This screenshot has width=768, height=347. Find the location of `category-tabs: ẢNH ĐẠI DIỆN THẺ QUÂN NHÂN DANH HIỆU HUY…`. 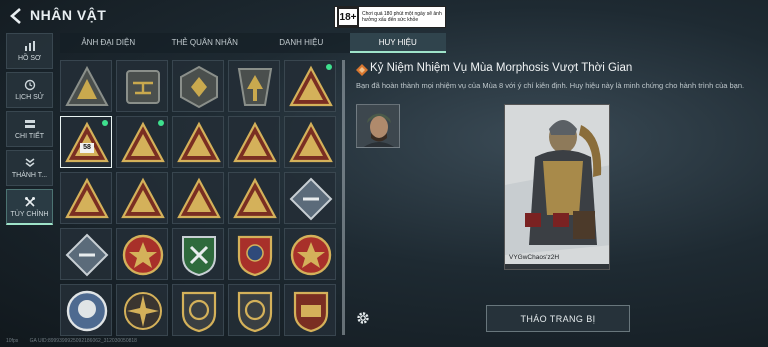

category-tabs: ẢNH ĐẠI DIỆN THẺ QUÂN NHÂN DANH HIỆU HUY… is located at coordinates (253, 43).